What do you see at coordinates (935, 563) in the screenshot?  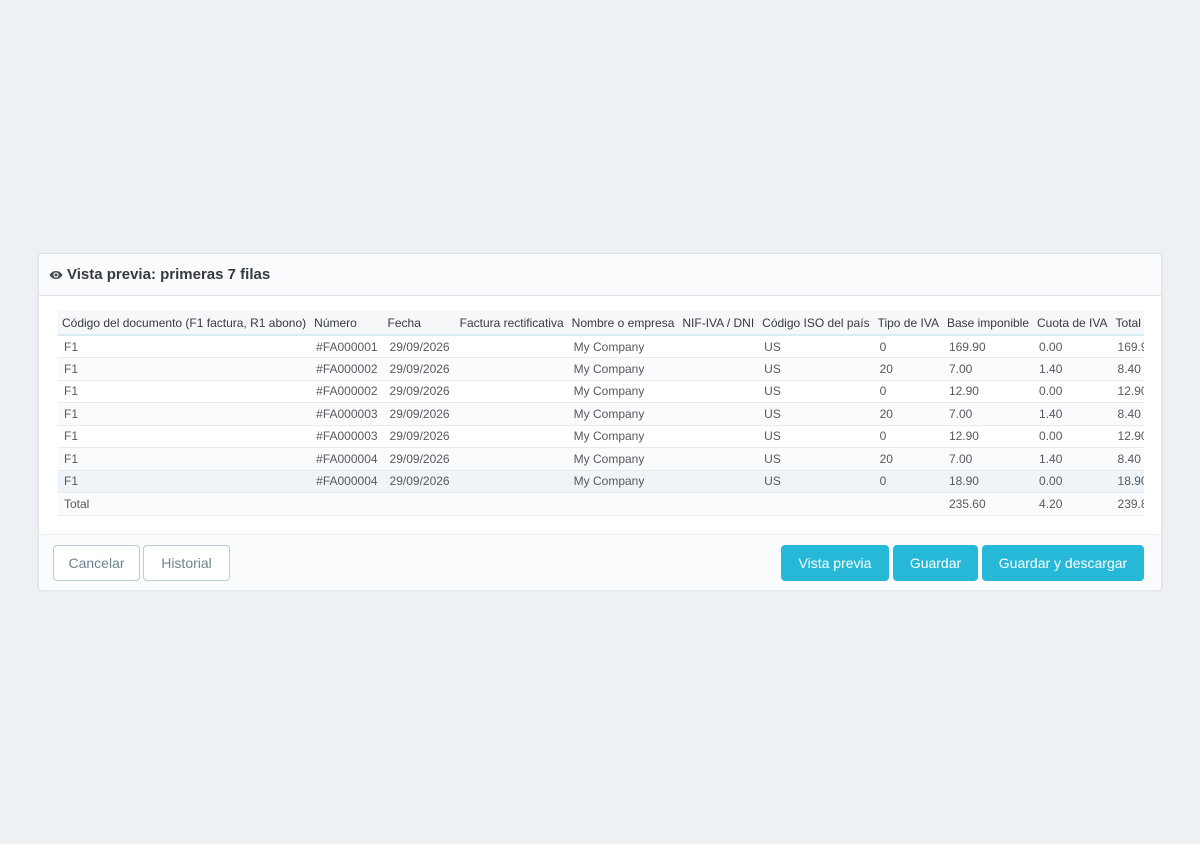 I see `save-button: Guardar` at bounding box center [935, 563].